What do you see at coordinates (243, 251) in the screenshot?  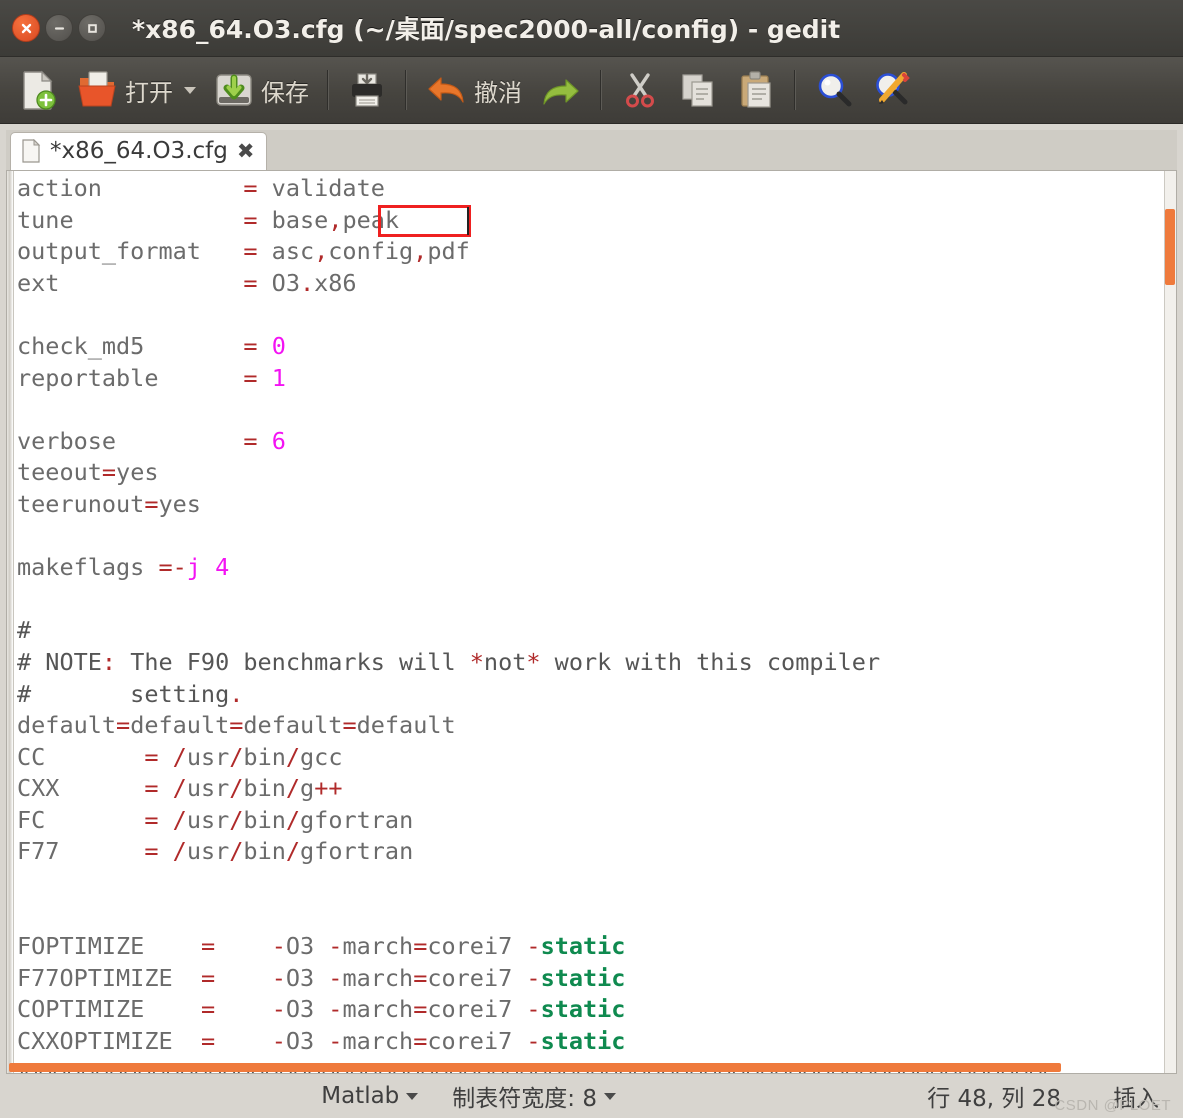 I see `code-line: output_format = asc,config,pdf` at bounding box center [243, 251].